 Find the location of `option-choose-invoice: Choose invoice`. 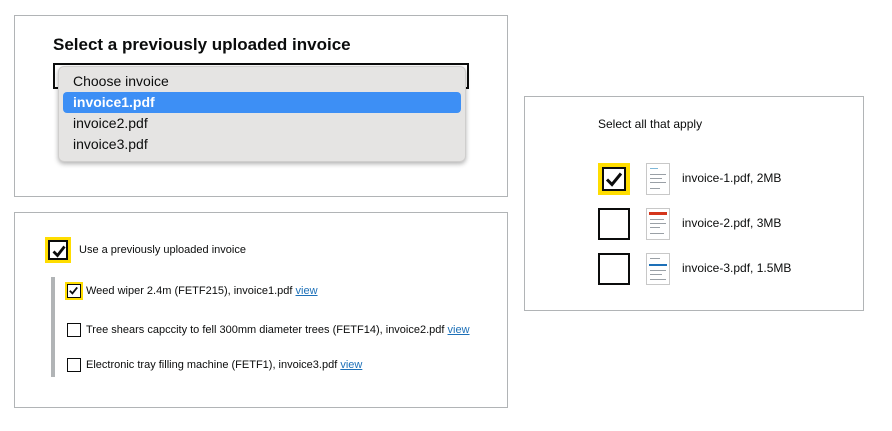

option-choose-invoice: Choose invoice is located at coordinates (262, 81).